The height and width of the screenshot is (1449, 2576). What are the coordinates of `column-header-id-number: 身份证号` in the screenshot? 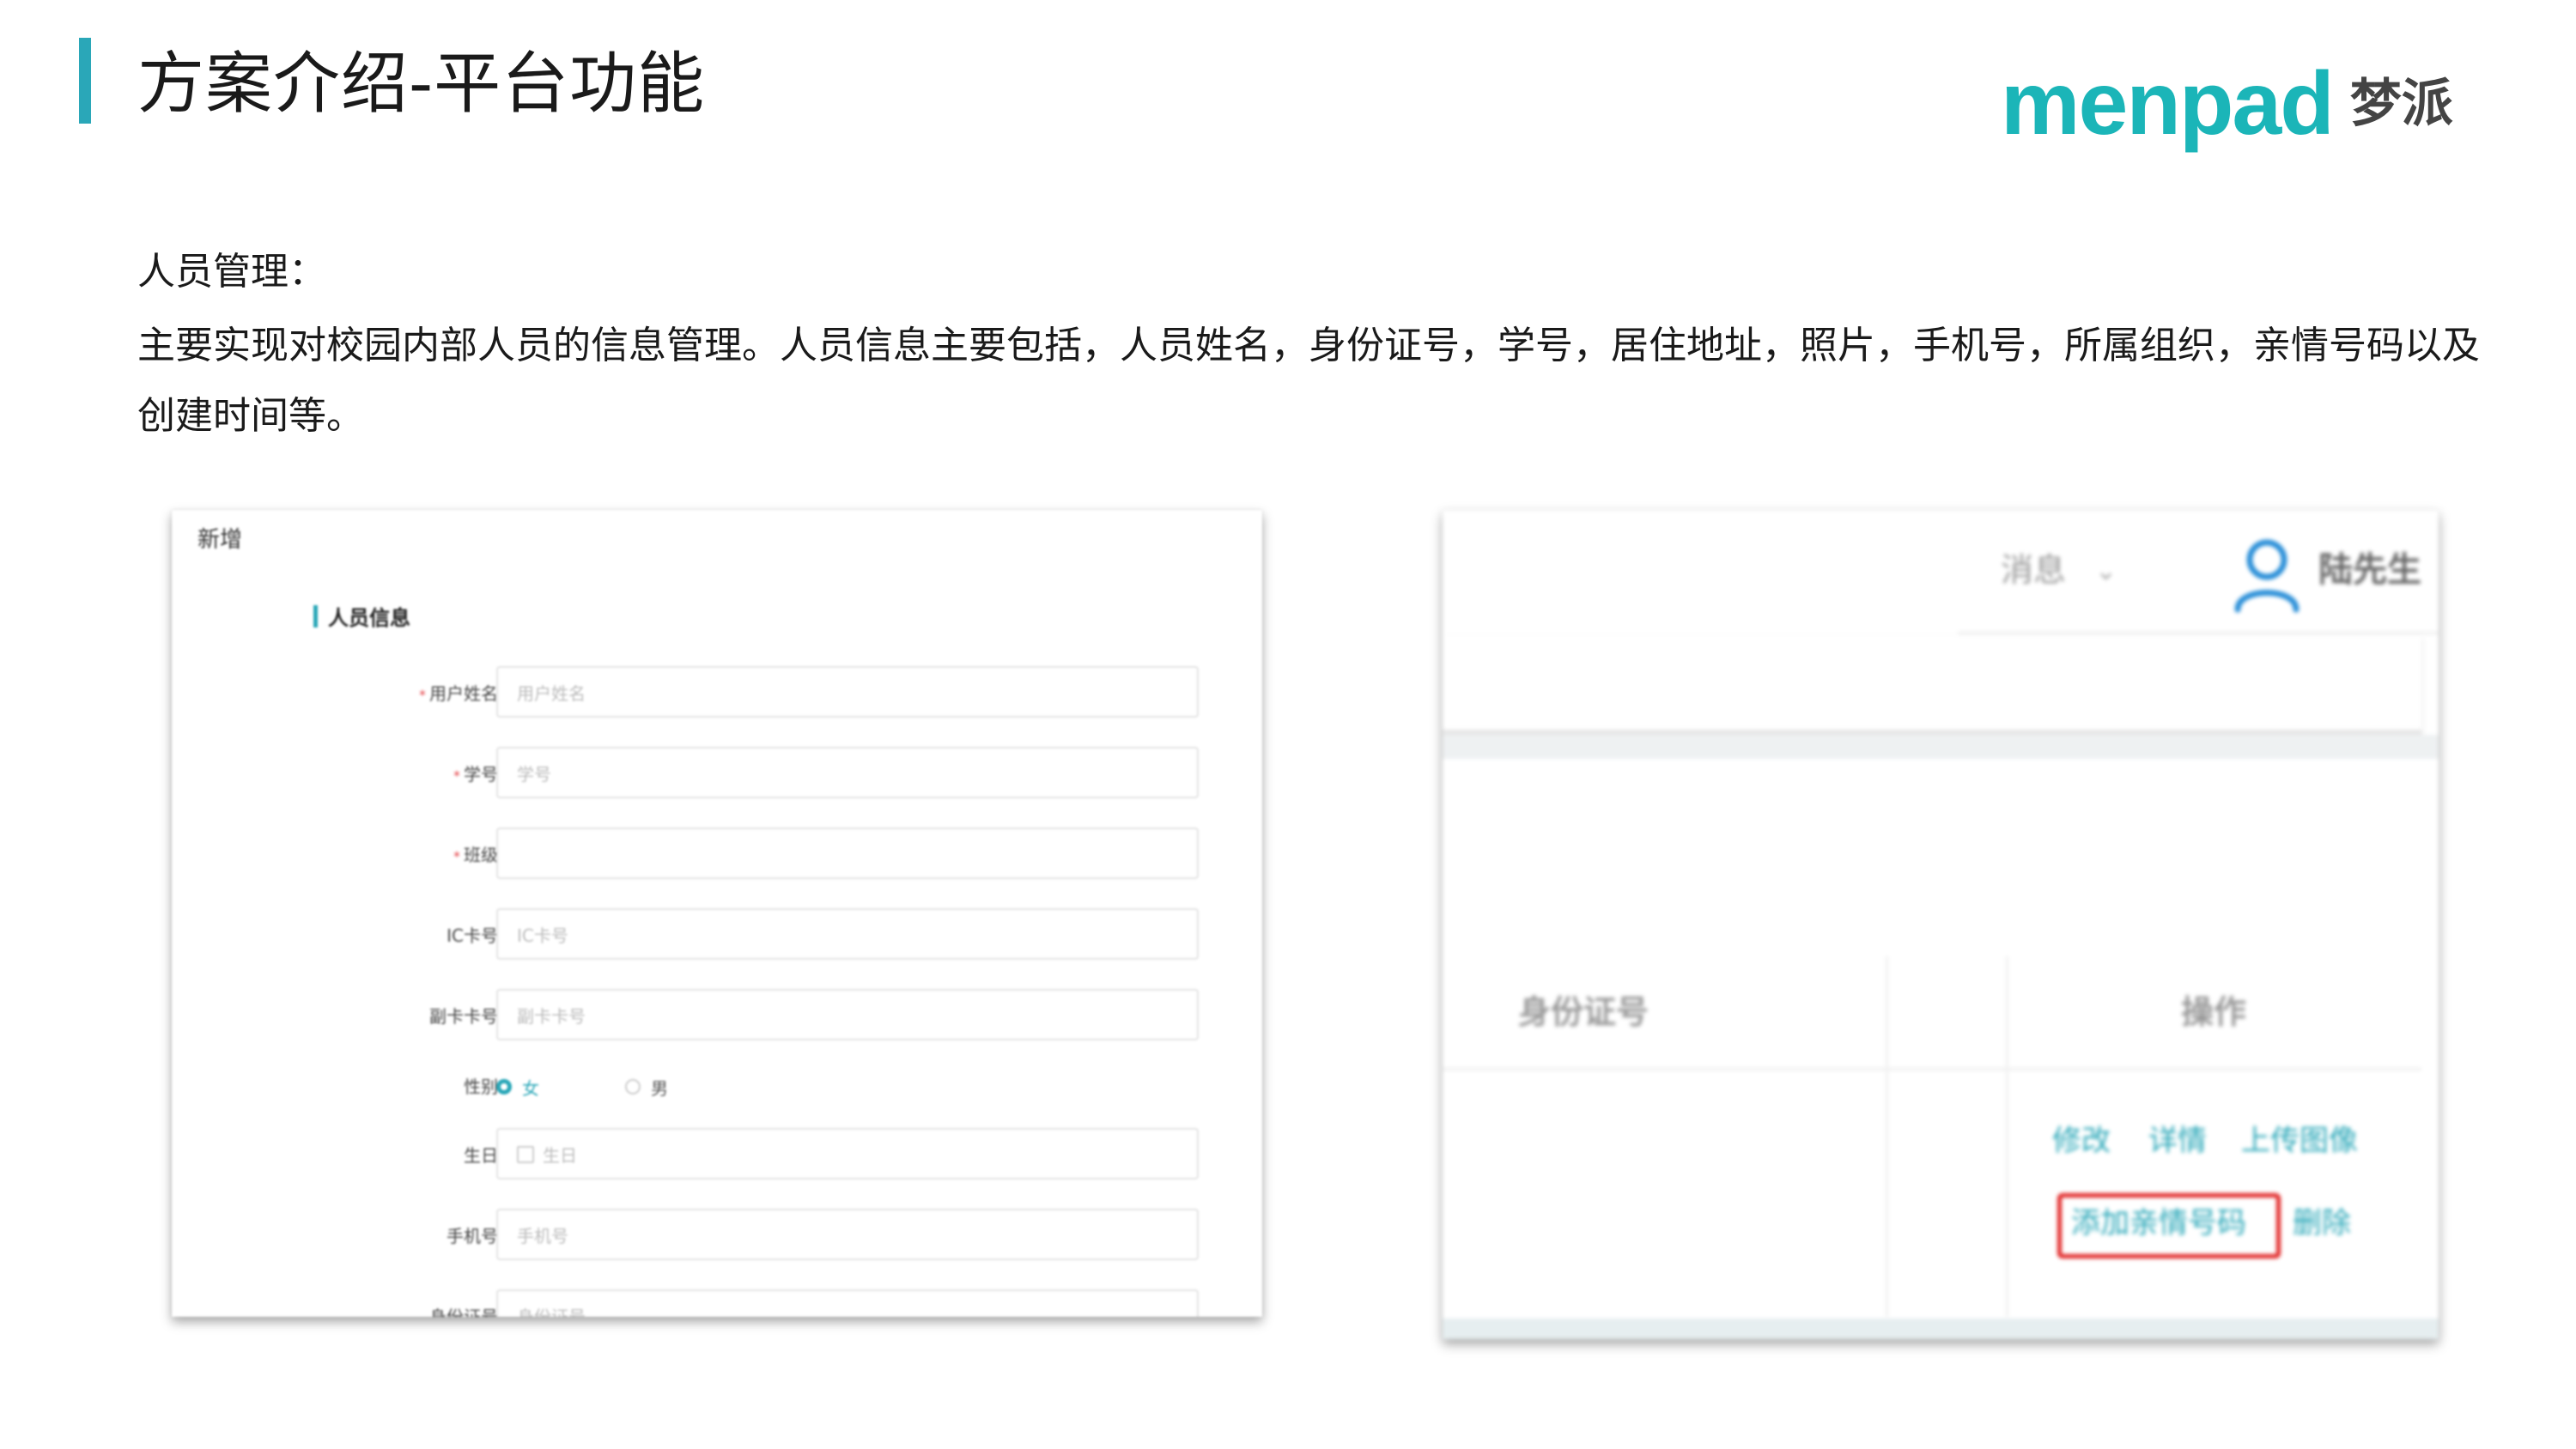 It's located at (1583, 1012).